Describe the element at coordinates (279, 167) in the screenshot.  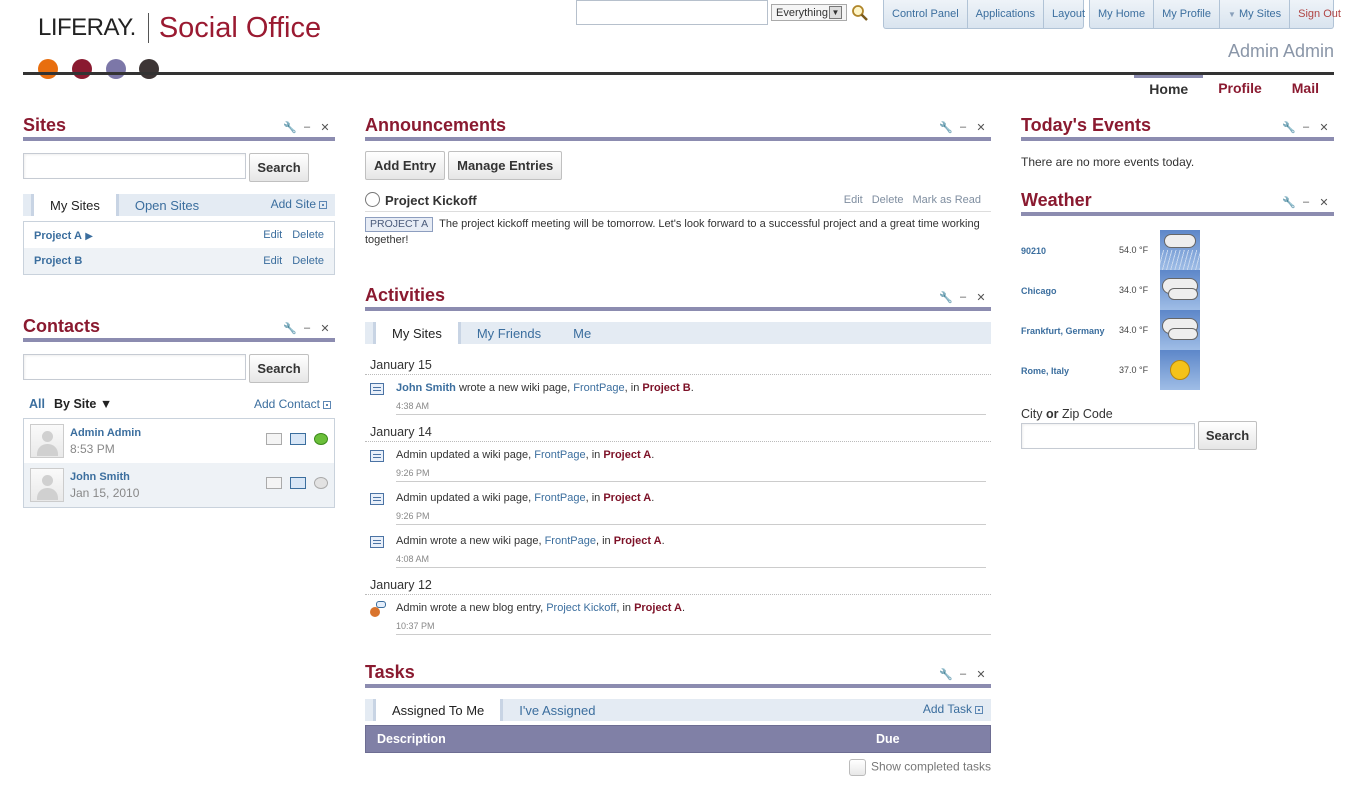
I see `sites-search-button: Search` at that location.